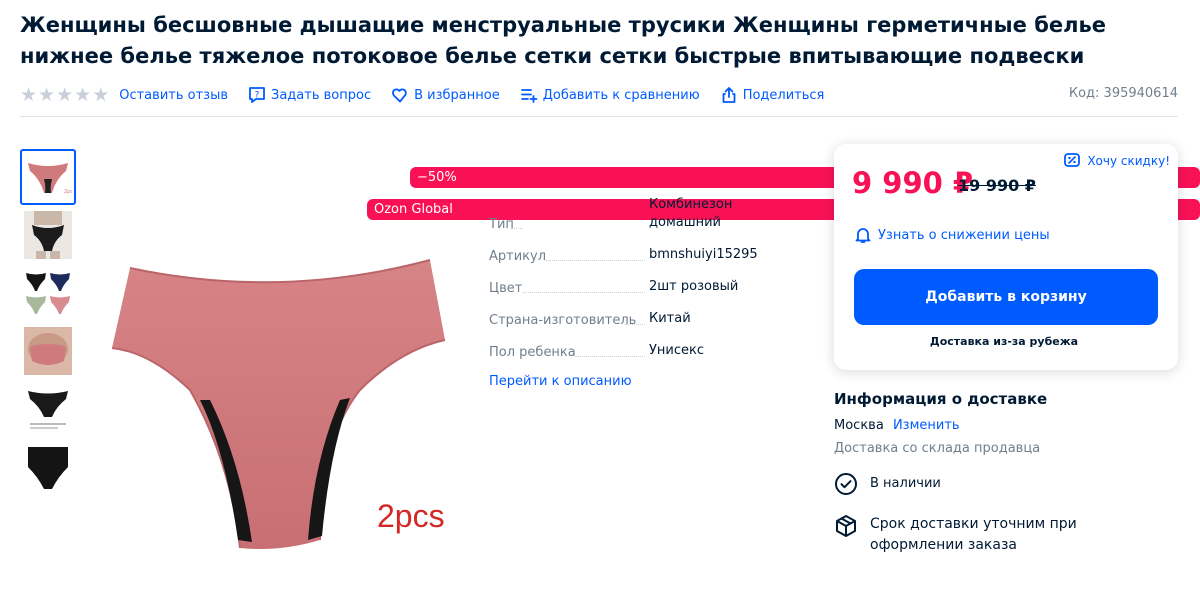  What do you see at coordinates (677, 350) in the screenshot?
I see `char-value: Унисекс` at bounding box center [677, 350].